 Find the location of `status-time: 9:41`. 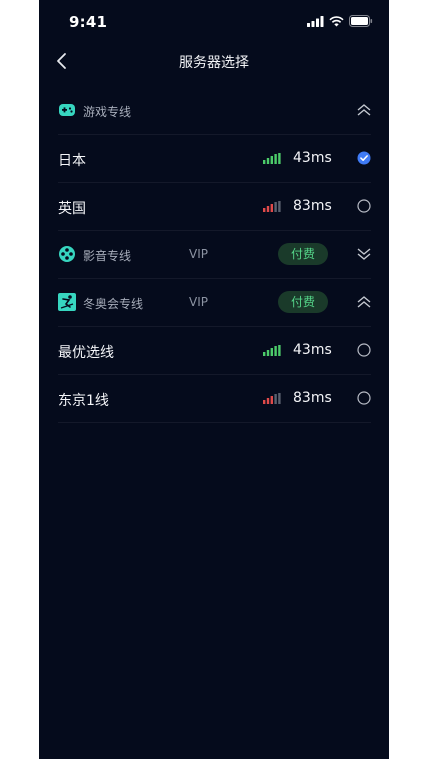

status-time: 9:41 is located at coordinates (88, 22).